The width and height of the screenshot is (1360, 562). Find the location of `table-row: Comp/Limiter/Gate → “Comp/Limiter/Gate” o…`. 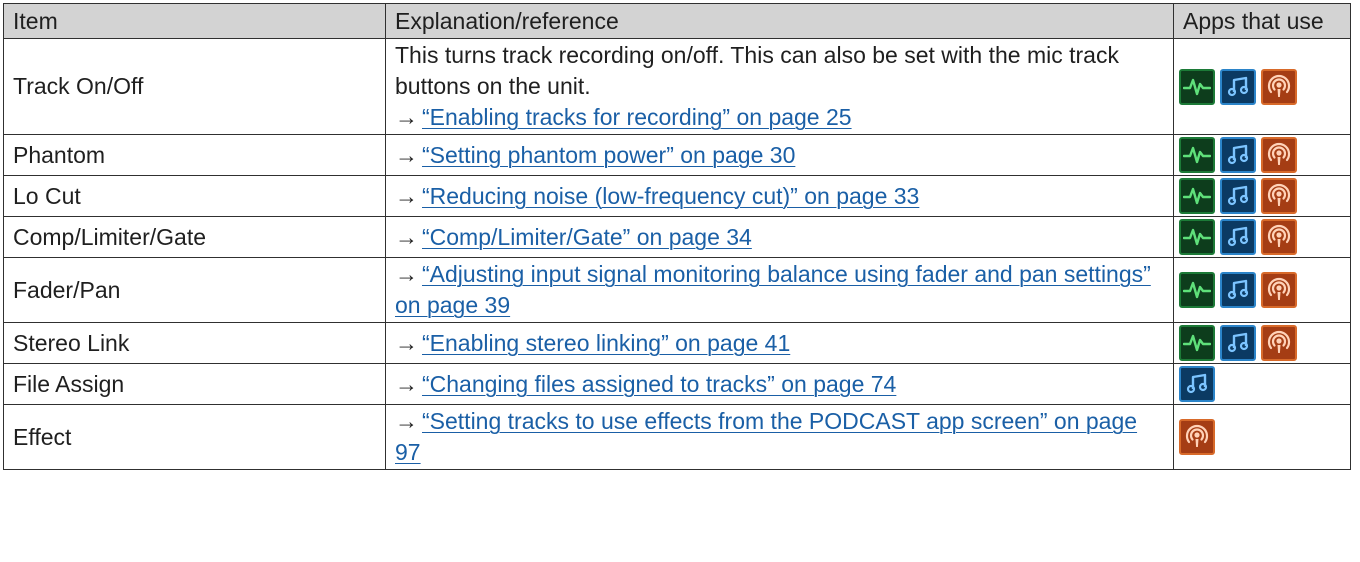

table-row: Comp/Limiter/Gate → “Comp/Limiter/Gate” o… is located at coordinates (677, 237).